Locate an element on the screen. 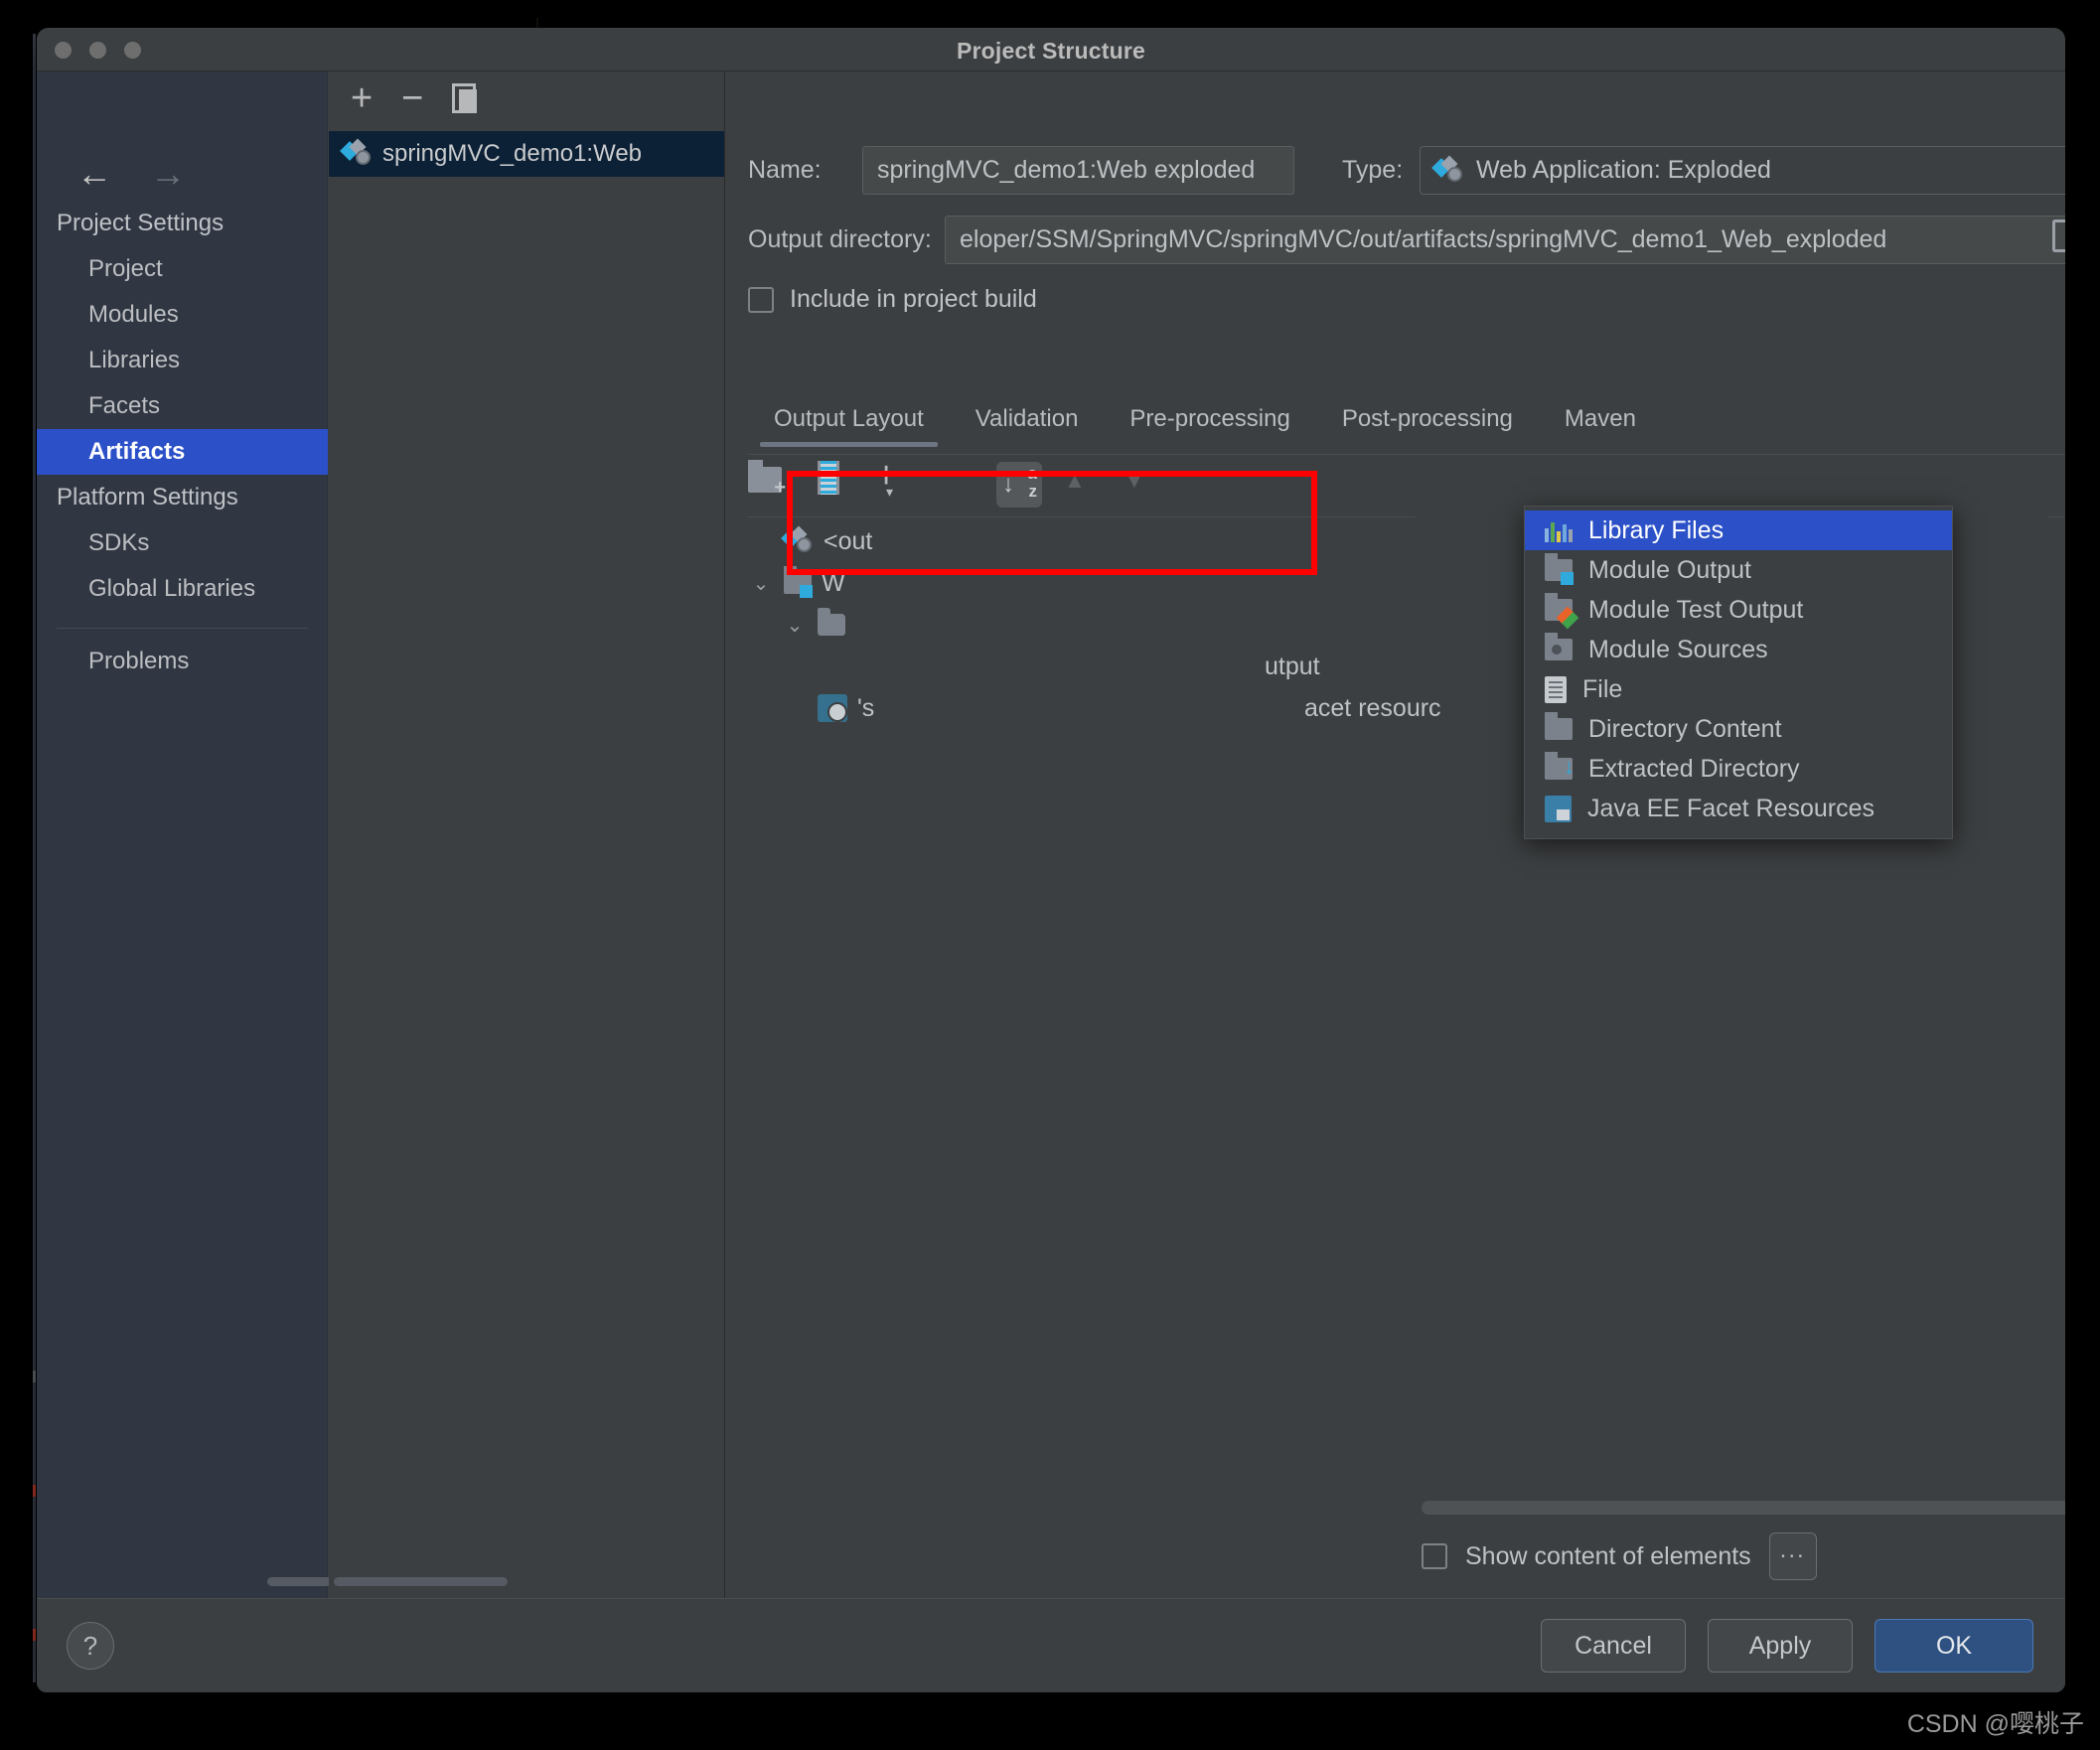 Image resolution: width=2100 pixels, height=1750 pixels. name-input: springMVC_demo1:Web exploded is located at coordinates (1078, 170).